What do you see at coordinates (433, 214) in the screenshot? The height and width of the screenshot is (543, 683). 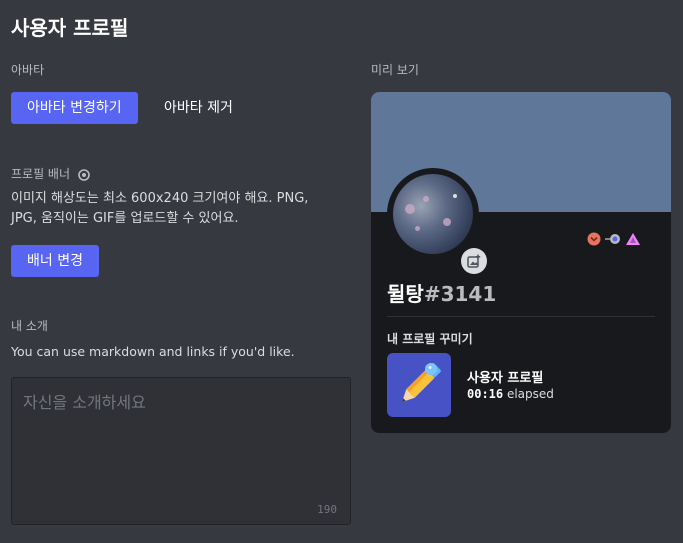 I see `avatar` at bounding box center [433, 214].